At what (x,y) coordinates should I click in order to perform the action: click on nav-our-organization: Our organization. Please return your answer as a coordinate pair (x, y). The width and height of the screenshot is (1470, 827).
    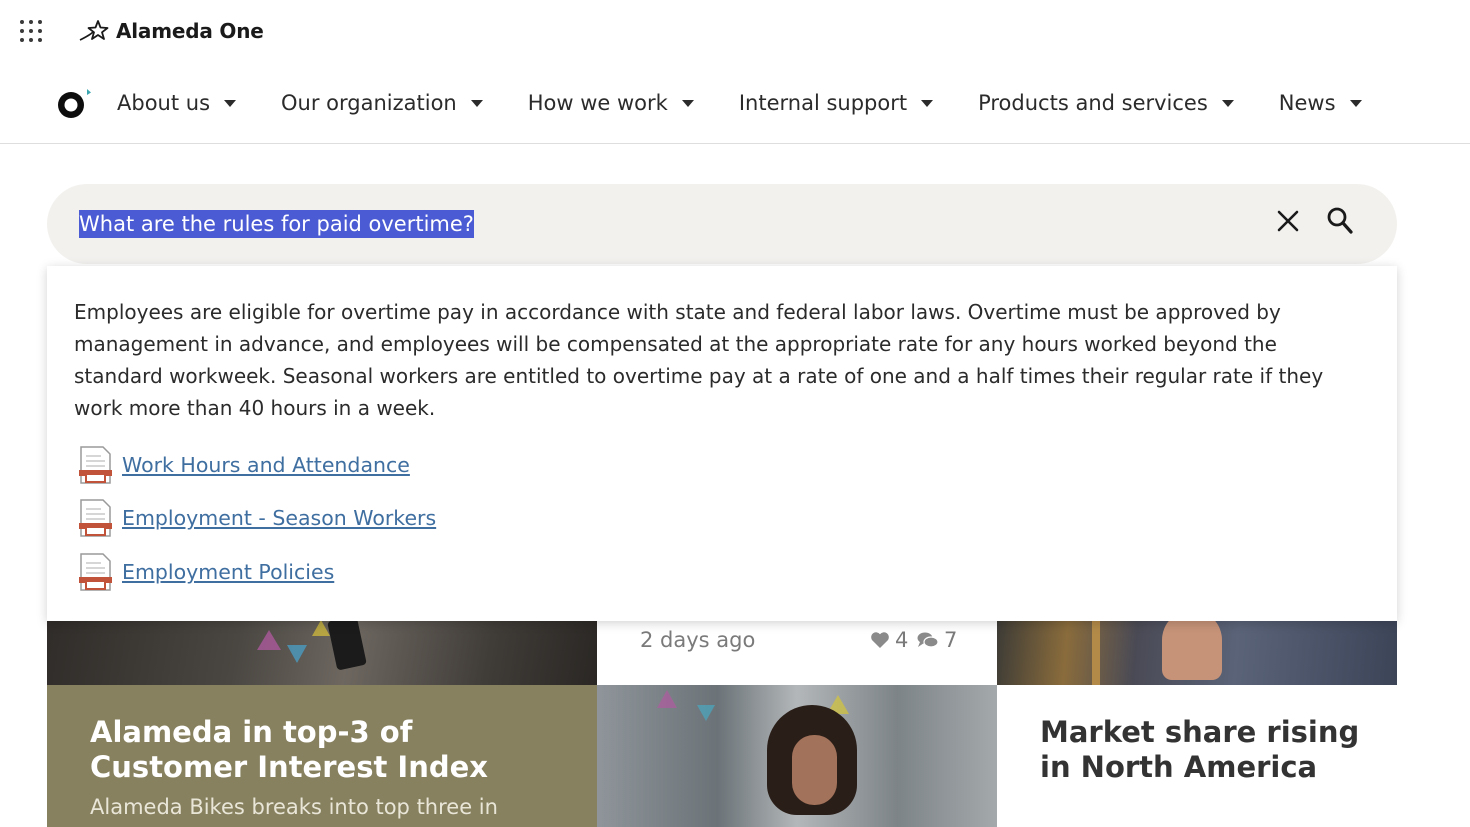
    Looking at the image, I should click on (382, 103).